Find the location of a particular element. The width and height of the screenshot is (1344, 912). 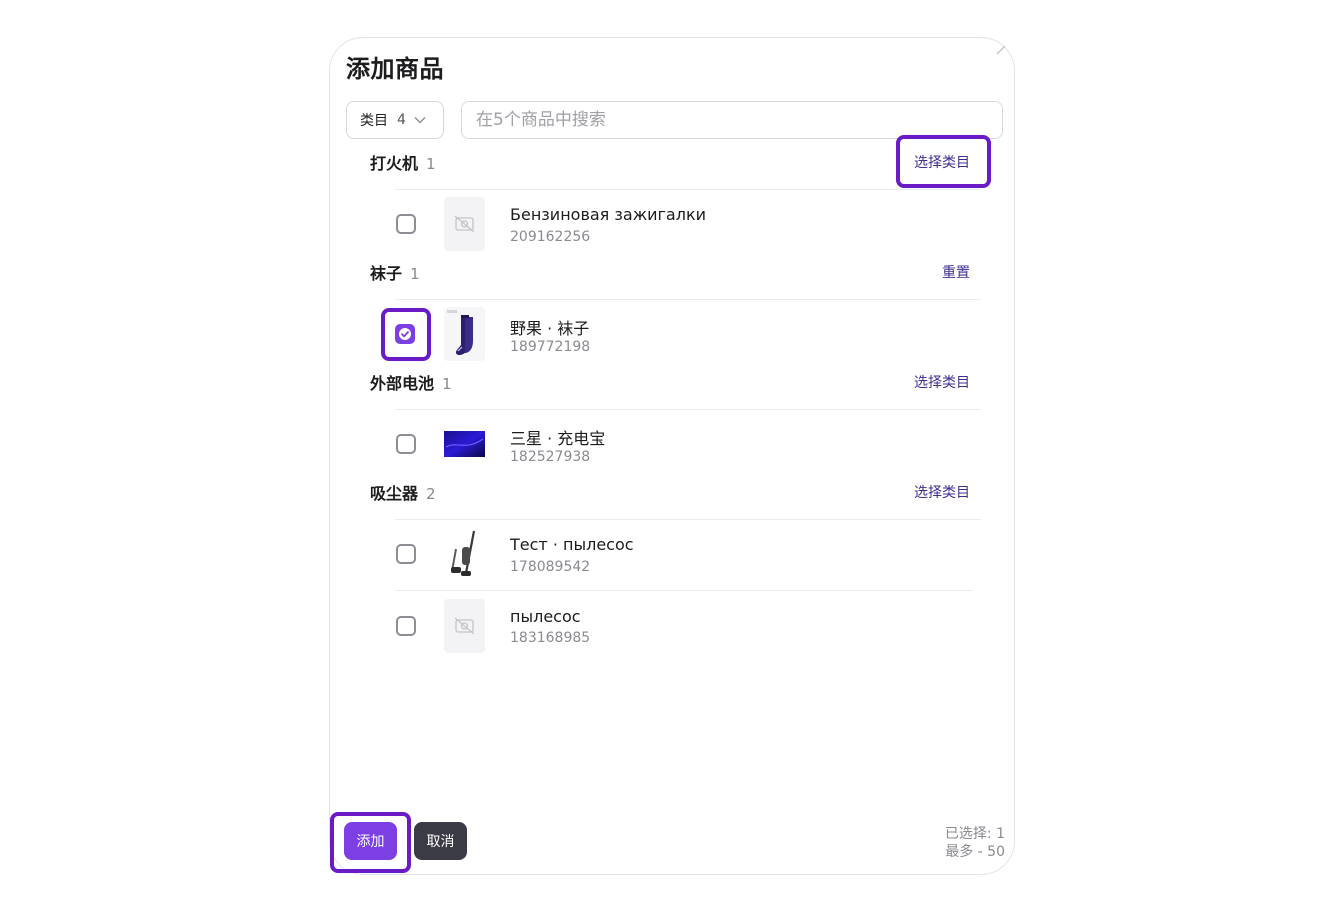

product-checkbox-checked is located at coordinates (405, 334).